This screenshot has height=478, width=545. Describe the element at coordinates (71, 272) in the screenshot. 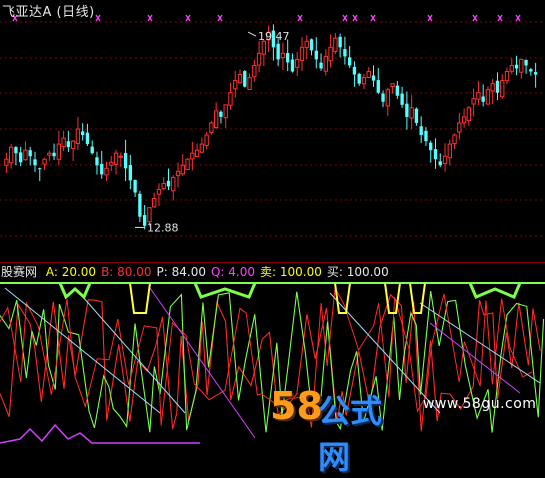

I see `param-A: A: 20.00` at that location.